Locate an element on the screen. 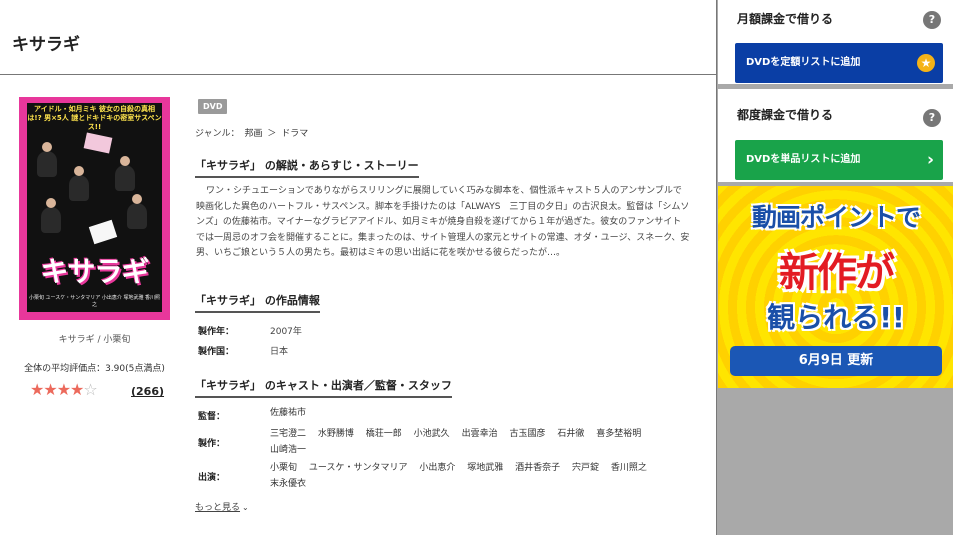  cast-link: 小出恵介 is located at coordinates (437, 468).